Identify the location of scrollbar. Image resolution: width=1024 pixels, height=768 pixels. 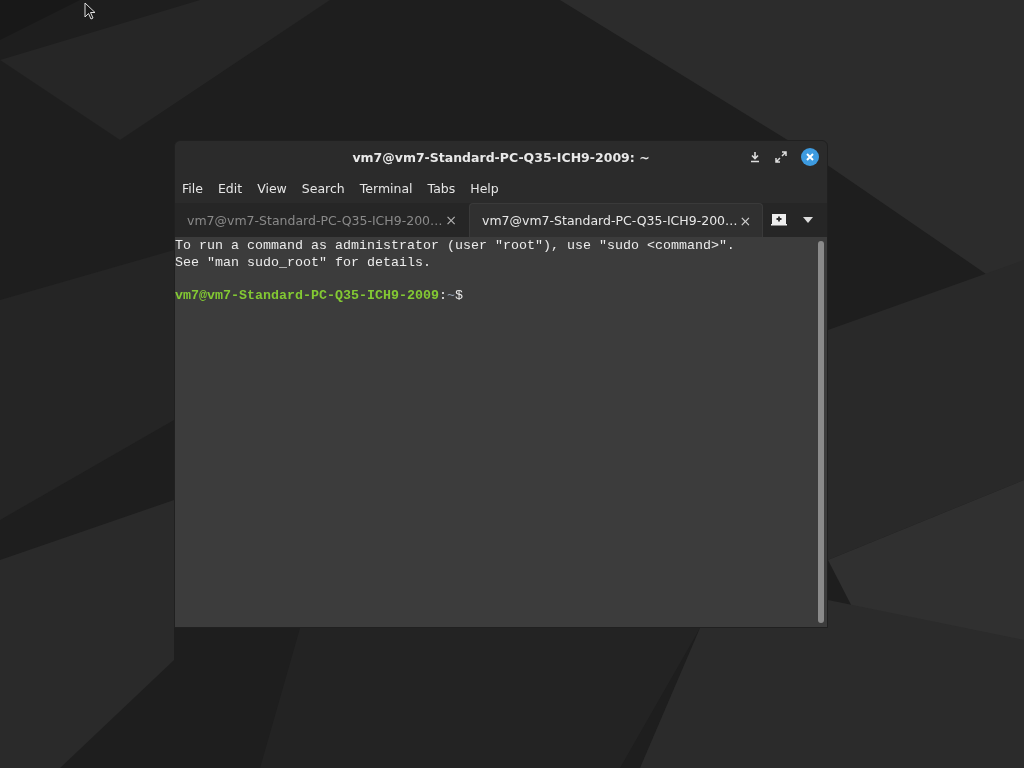
(821, 432).